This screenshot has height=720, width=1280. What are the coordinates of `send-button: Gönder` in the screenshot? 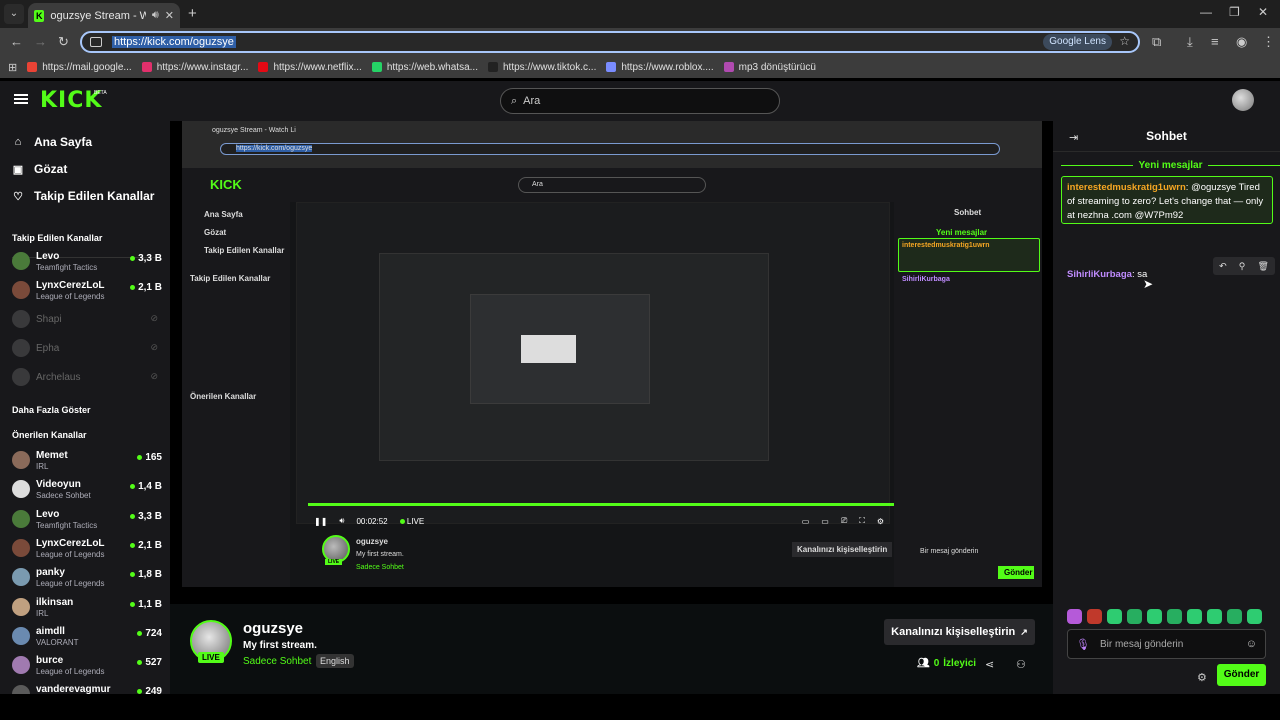 It's located at (1241, 675).